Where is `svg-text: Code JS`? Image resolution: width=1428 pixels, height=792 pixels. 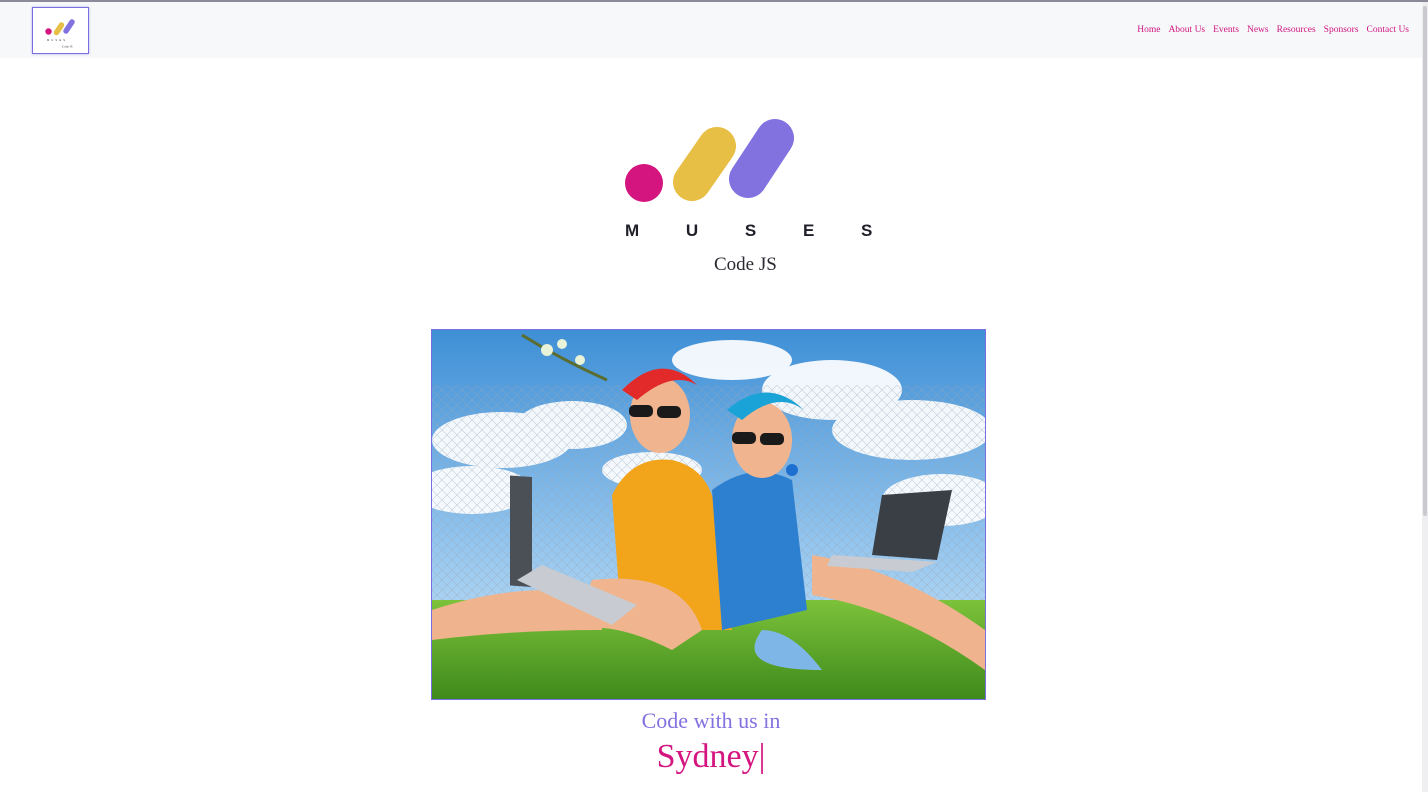
svg-text: Code JS is located at coordinates (67, 47).